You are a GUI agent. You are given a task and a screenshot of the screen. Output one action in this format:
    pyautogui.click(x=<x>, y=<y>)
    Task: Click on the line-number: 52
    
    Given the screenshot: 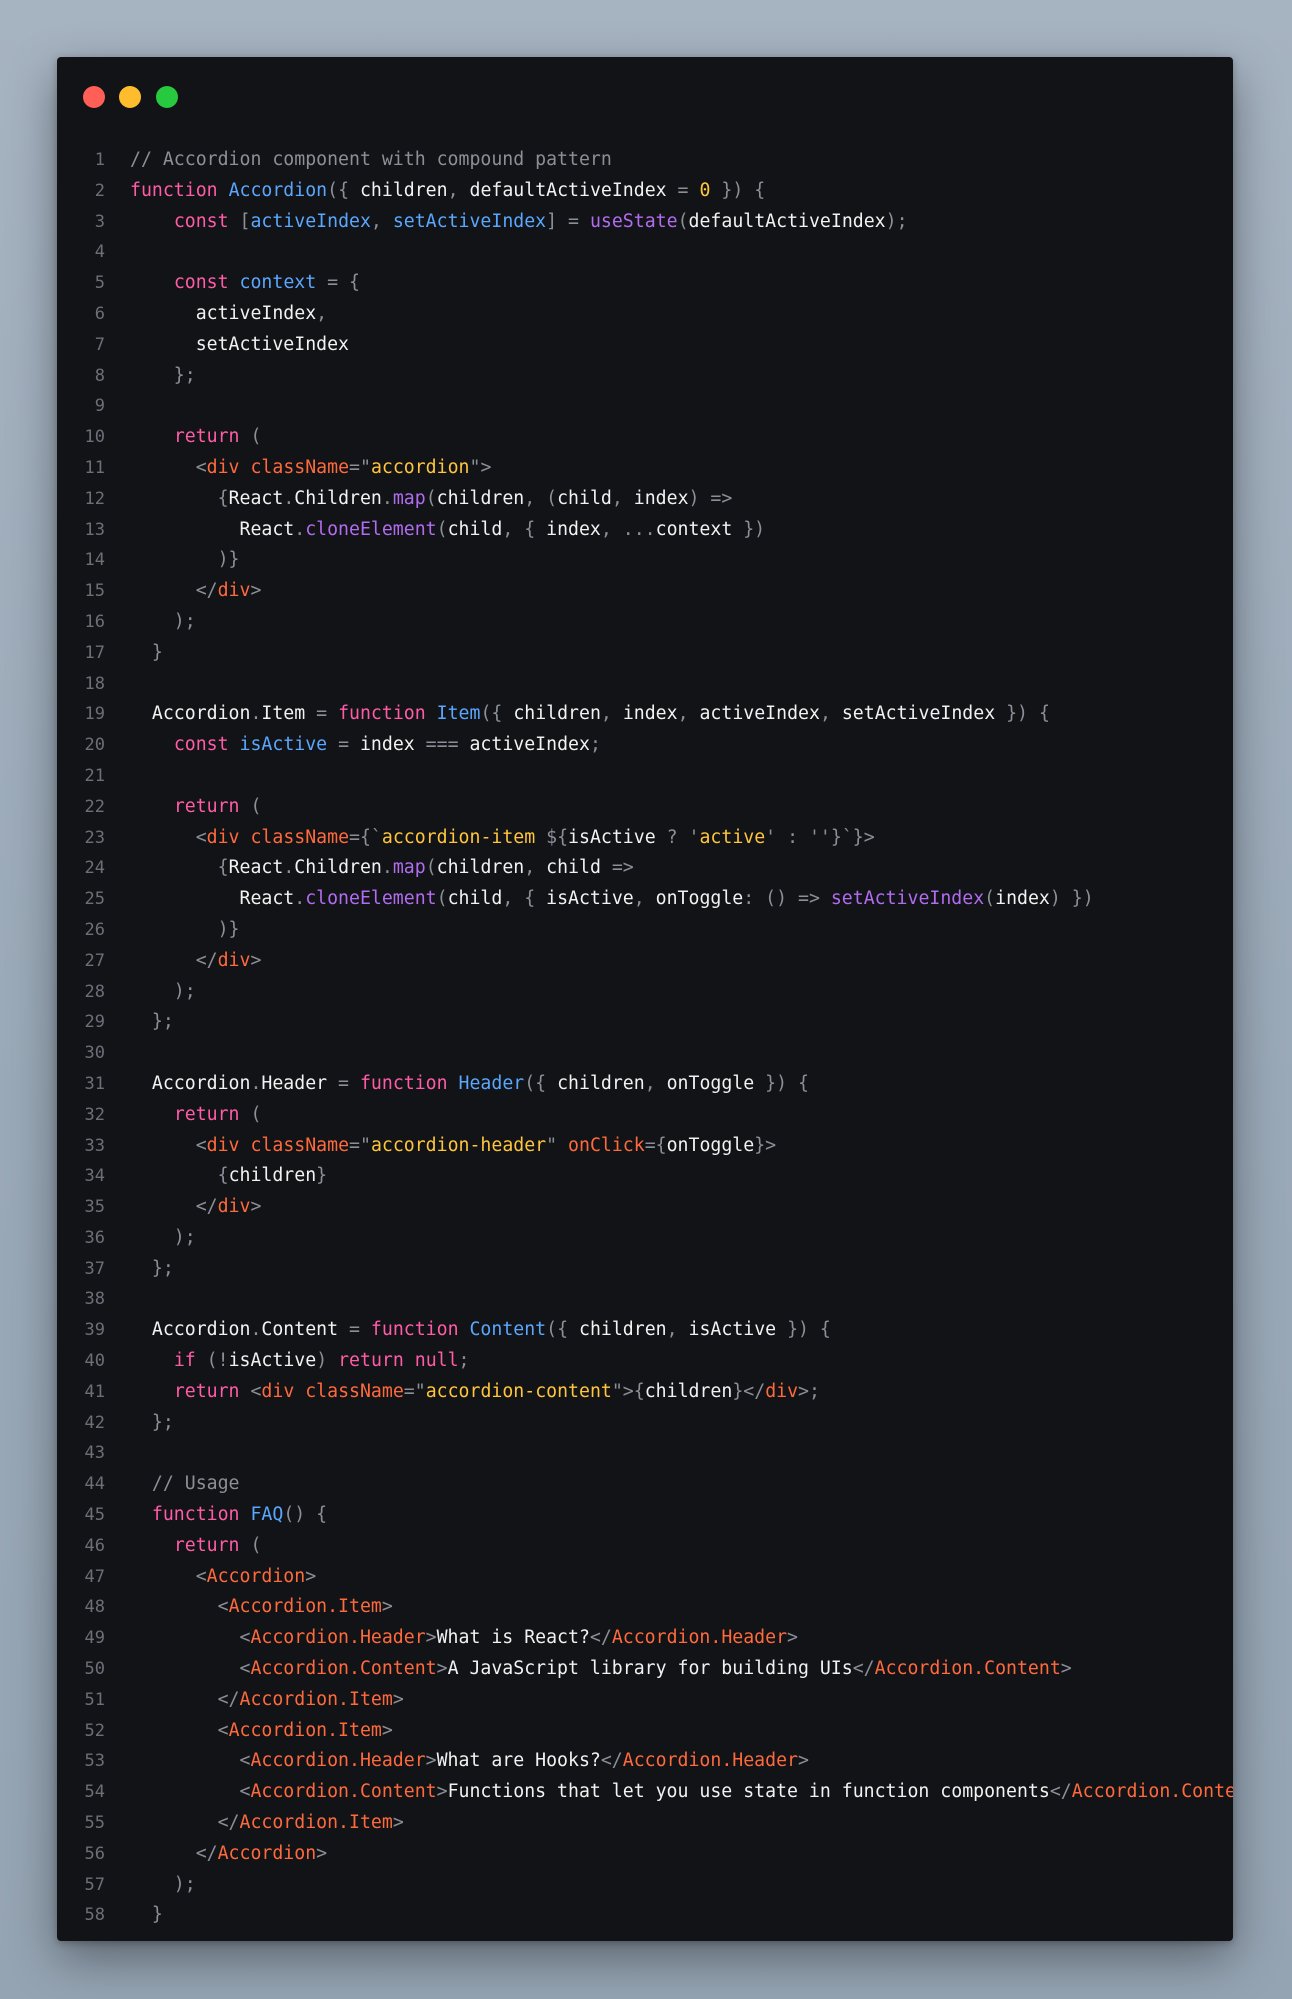 What is the action you would take?
    pyautogui.click(x=94, y=1730)
    